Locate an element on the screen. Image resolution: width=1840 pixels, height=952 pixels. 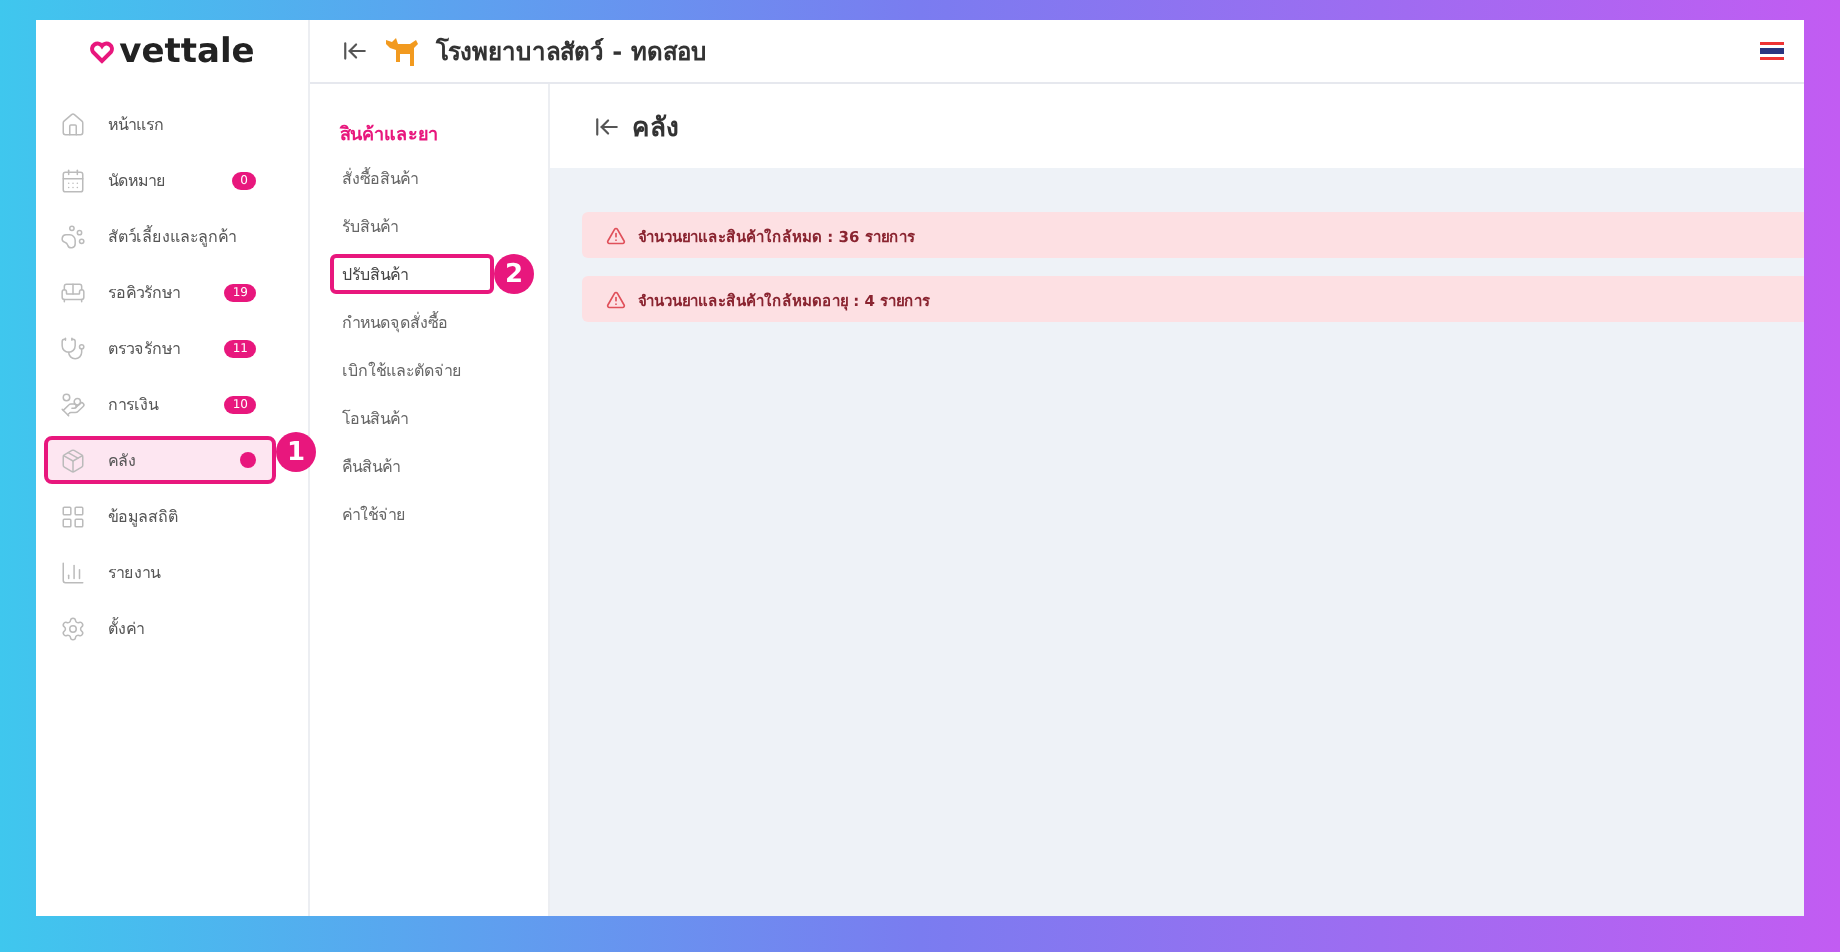
submenu-item: รับสินค้า is located at coordinates (412, 226).